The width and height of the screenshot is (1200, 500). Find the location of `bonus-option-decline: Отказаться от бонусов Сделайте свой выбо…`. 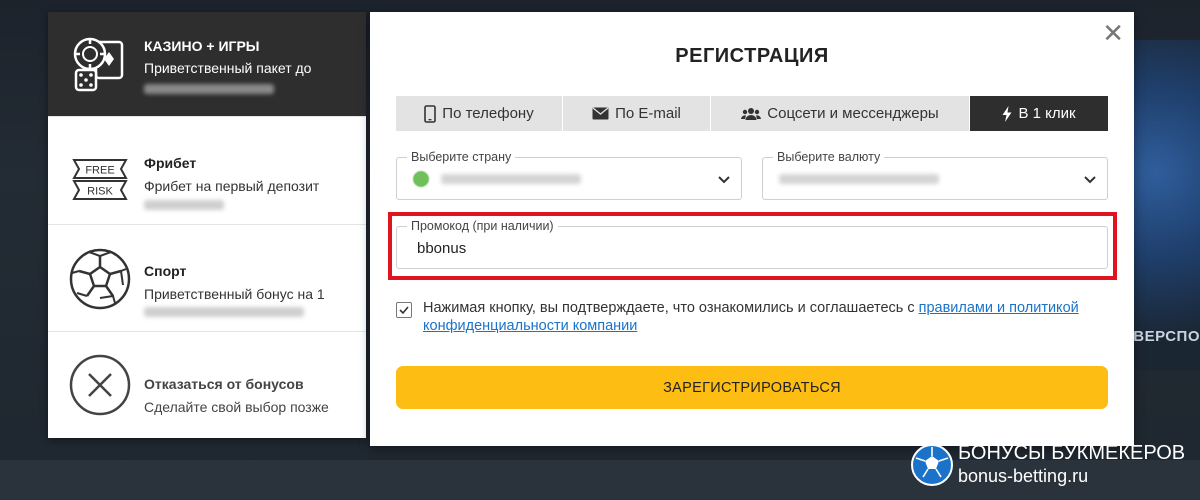

bonus-option-decline: Отказаться от бонусов Сделайте свой выбо… is located at coordinates (207, 385).